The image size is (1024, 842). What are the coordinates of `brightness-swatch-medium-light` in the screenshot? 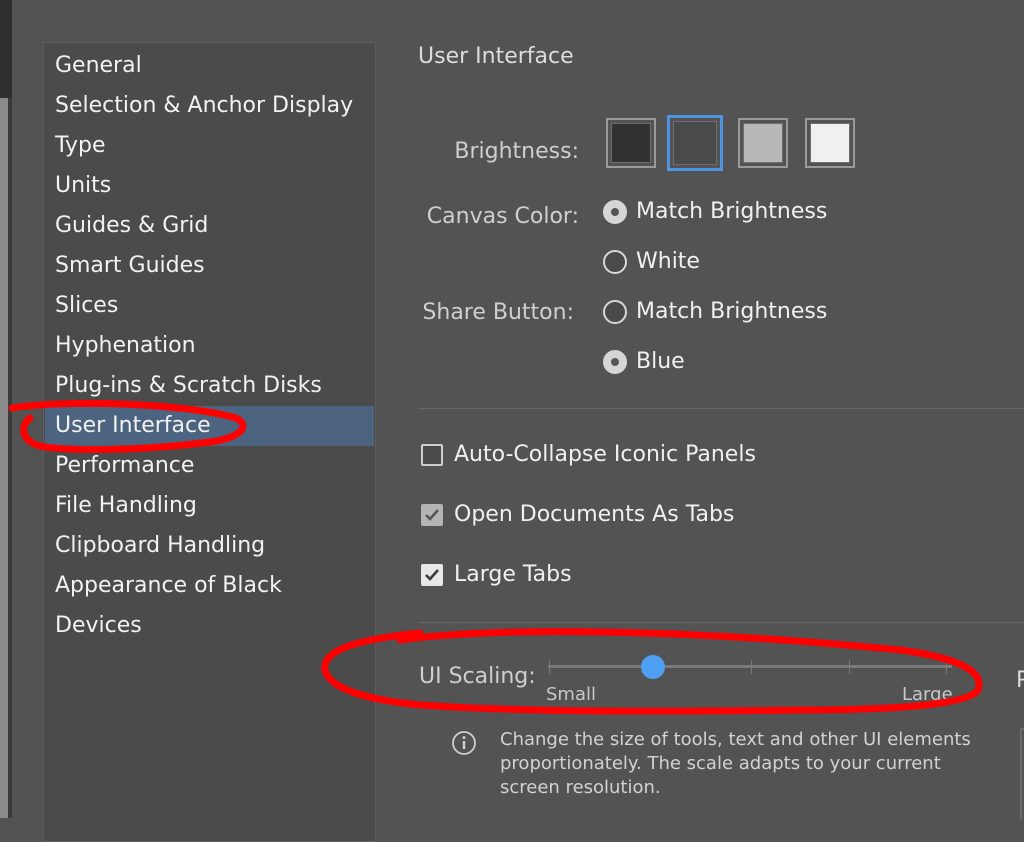 It's located at (763, 143).